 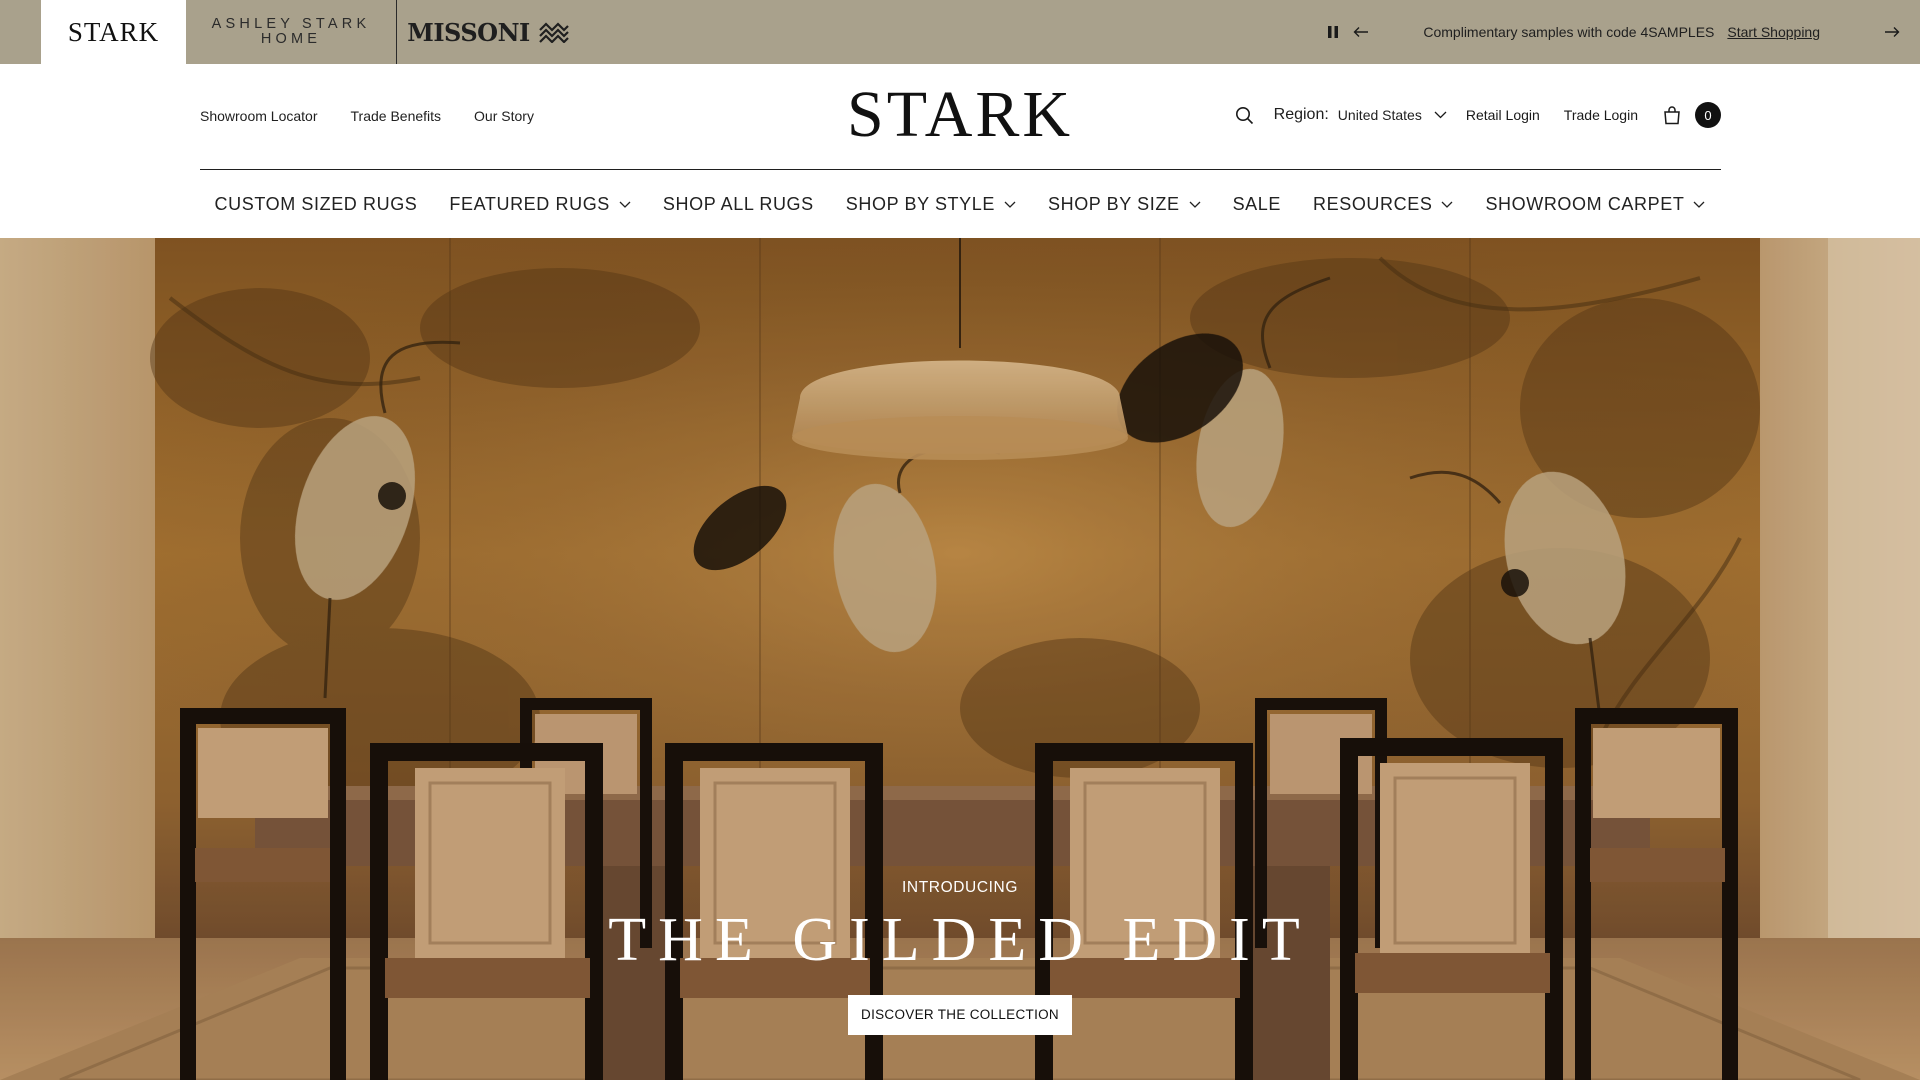 I want to click on shopping-bag-icon, so click(x=1672, y=115).